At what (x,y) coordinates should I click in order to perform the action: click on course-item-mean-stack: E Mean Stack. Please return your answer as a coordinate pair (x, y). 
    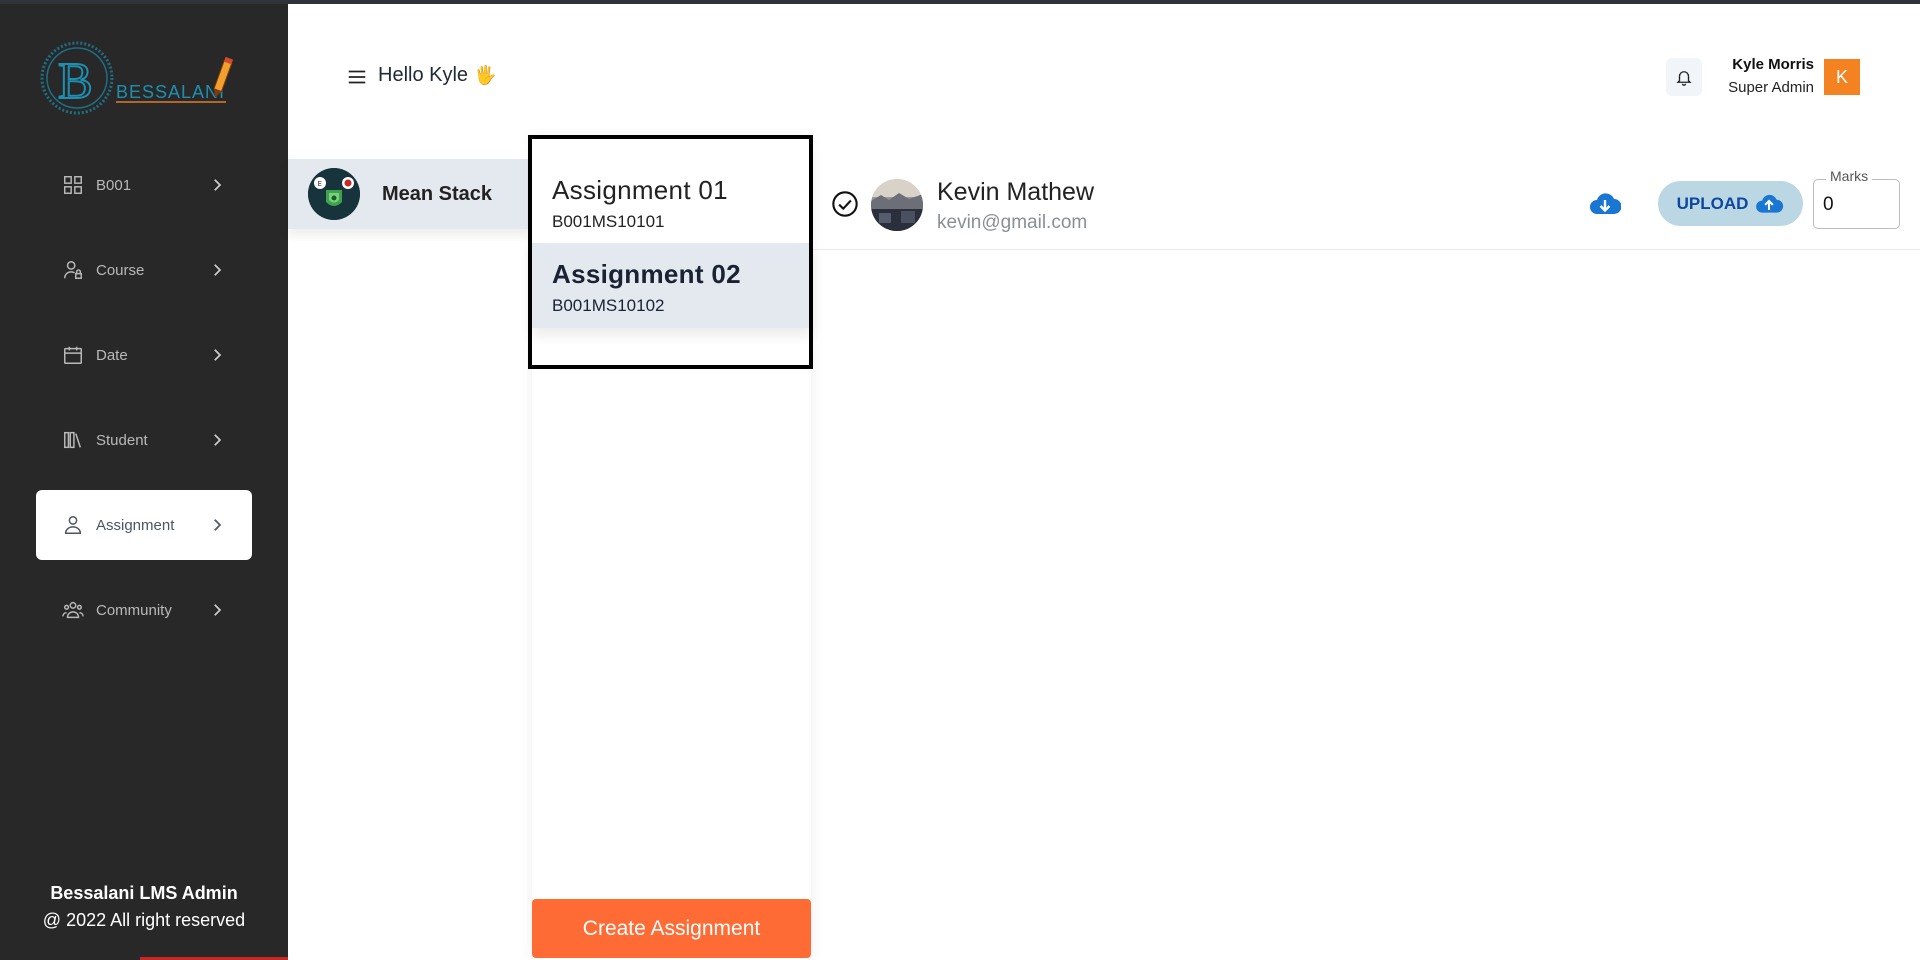
    Looking at the image, I should click on (409, 194).